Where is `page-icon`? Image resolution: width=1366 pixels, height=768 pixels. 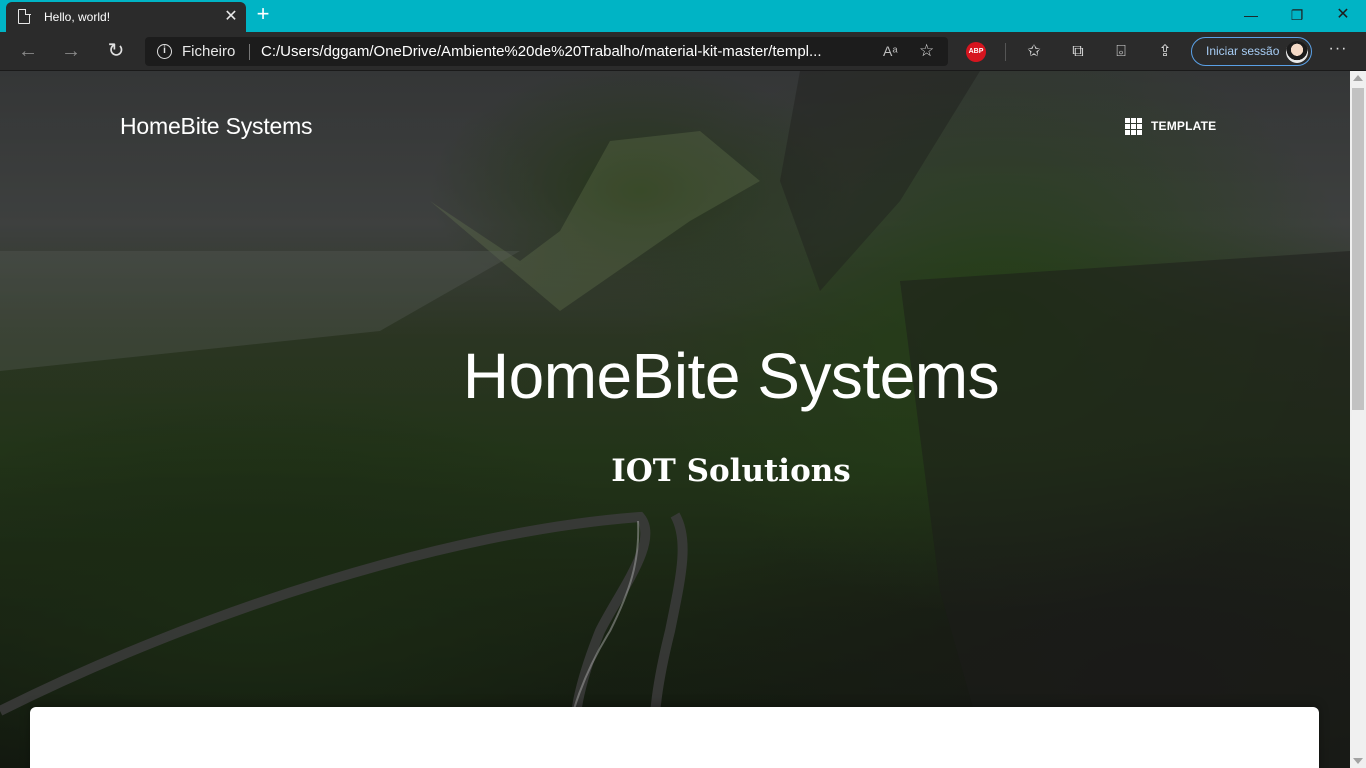
page-icon is located at coordinates (24, 16).